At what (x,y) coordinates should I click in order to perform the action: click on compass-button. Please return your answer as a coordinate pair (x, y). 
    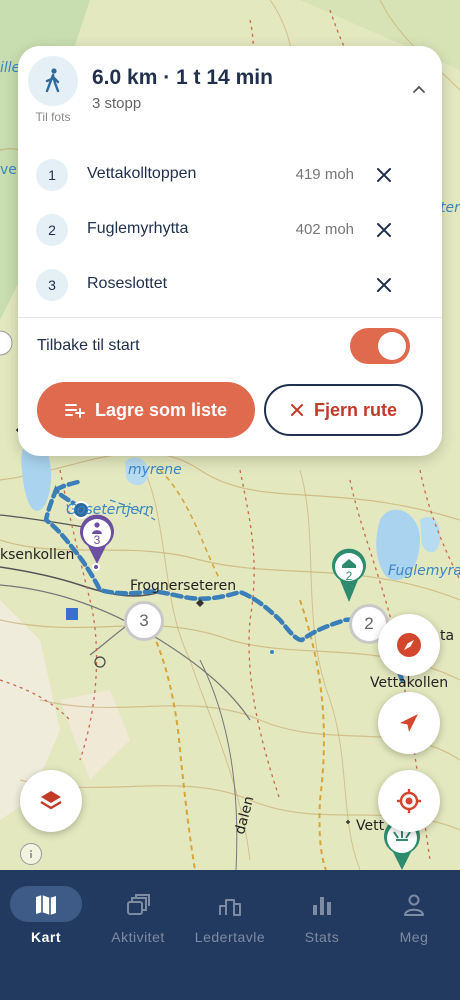
    Looking at the image, I should click on (409, 645).